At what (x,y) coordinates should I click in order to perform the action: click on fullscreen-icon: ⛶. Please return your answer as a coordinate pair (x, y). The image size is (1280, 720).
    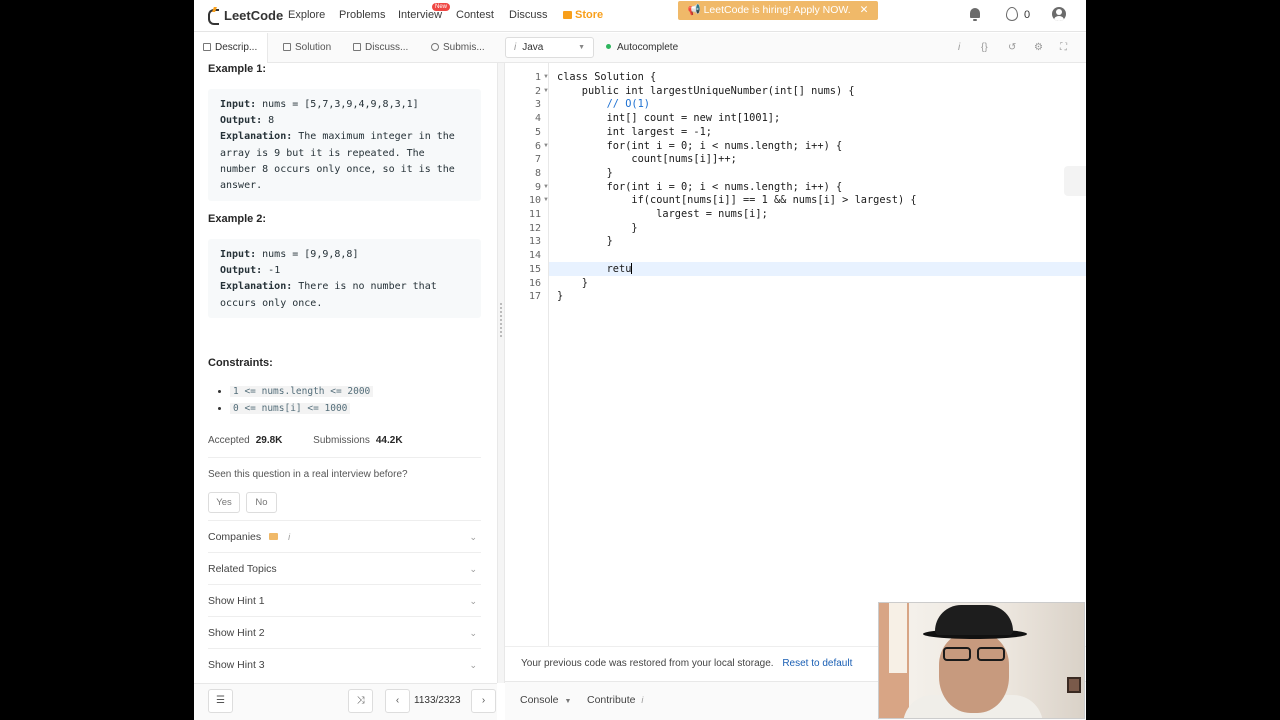
    Looking at the image, I should click on (1063, 47).